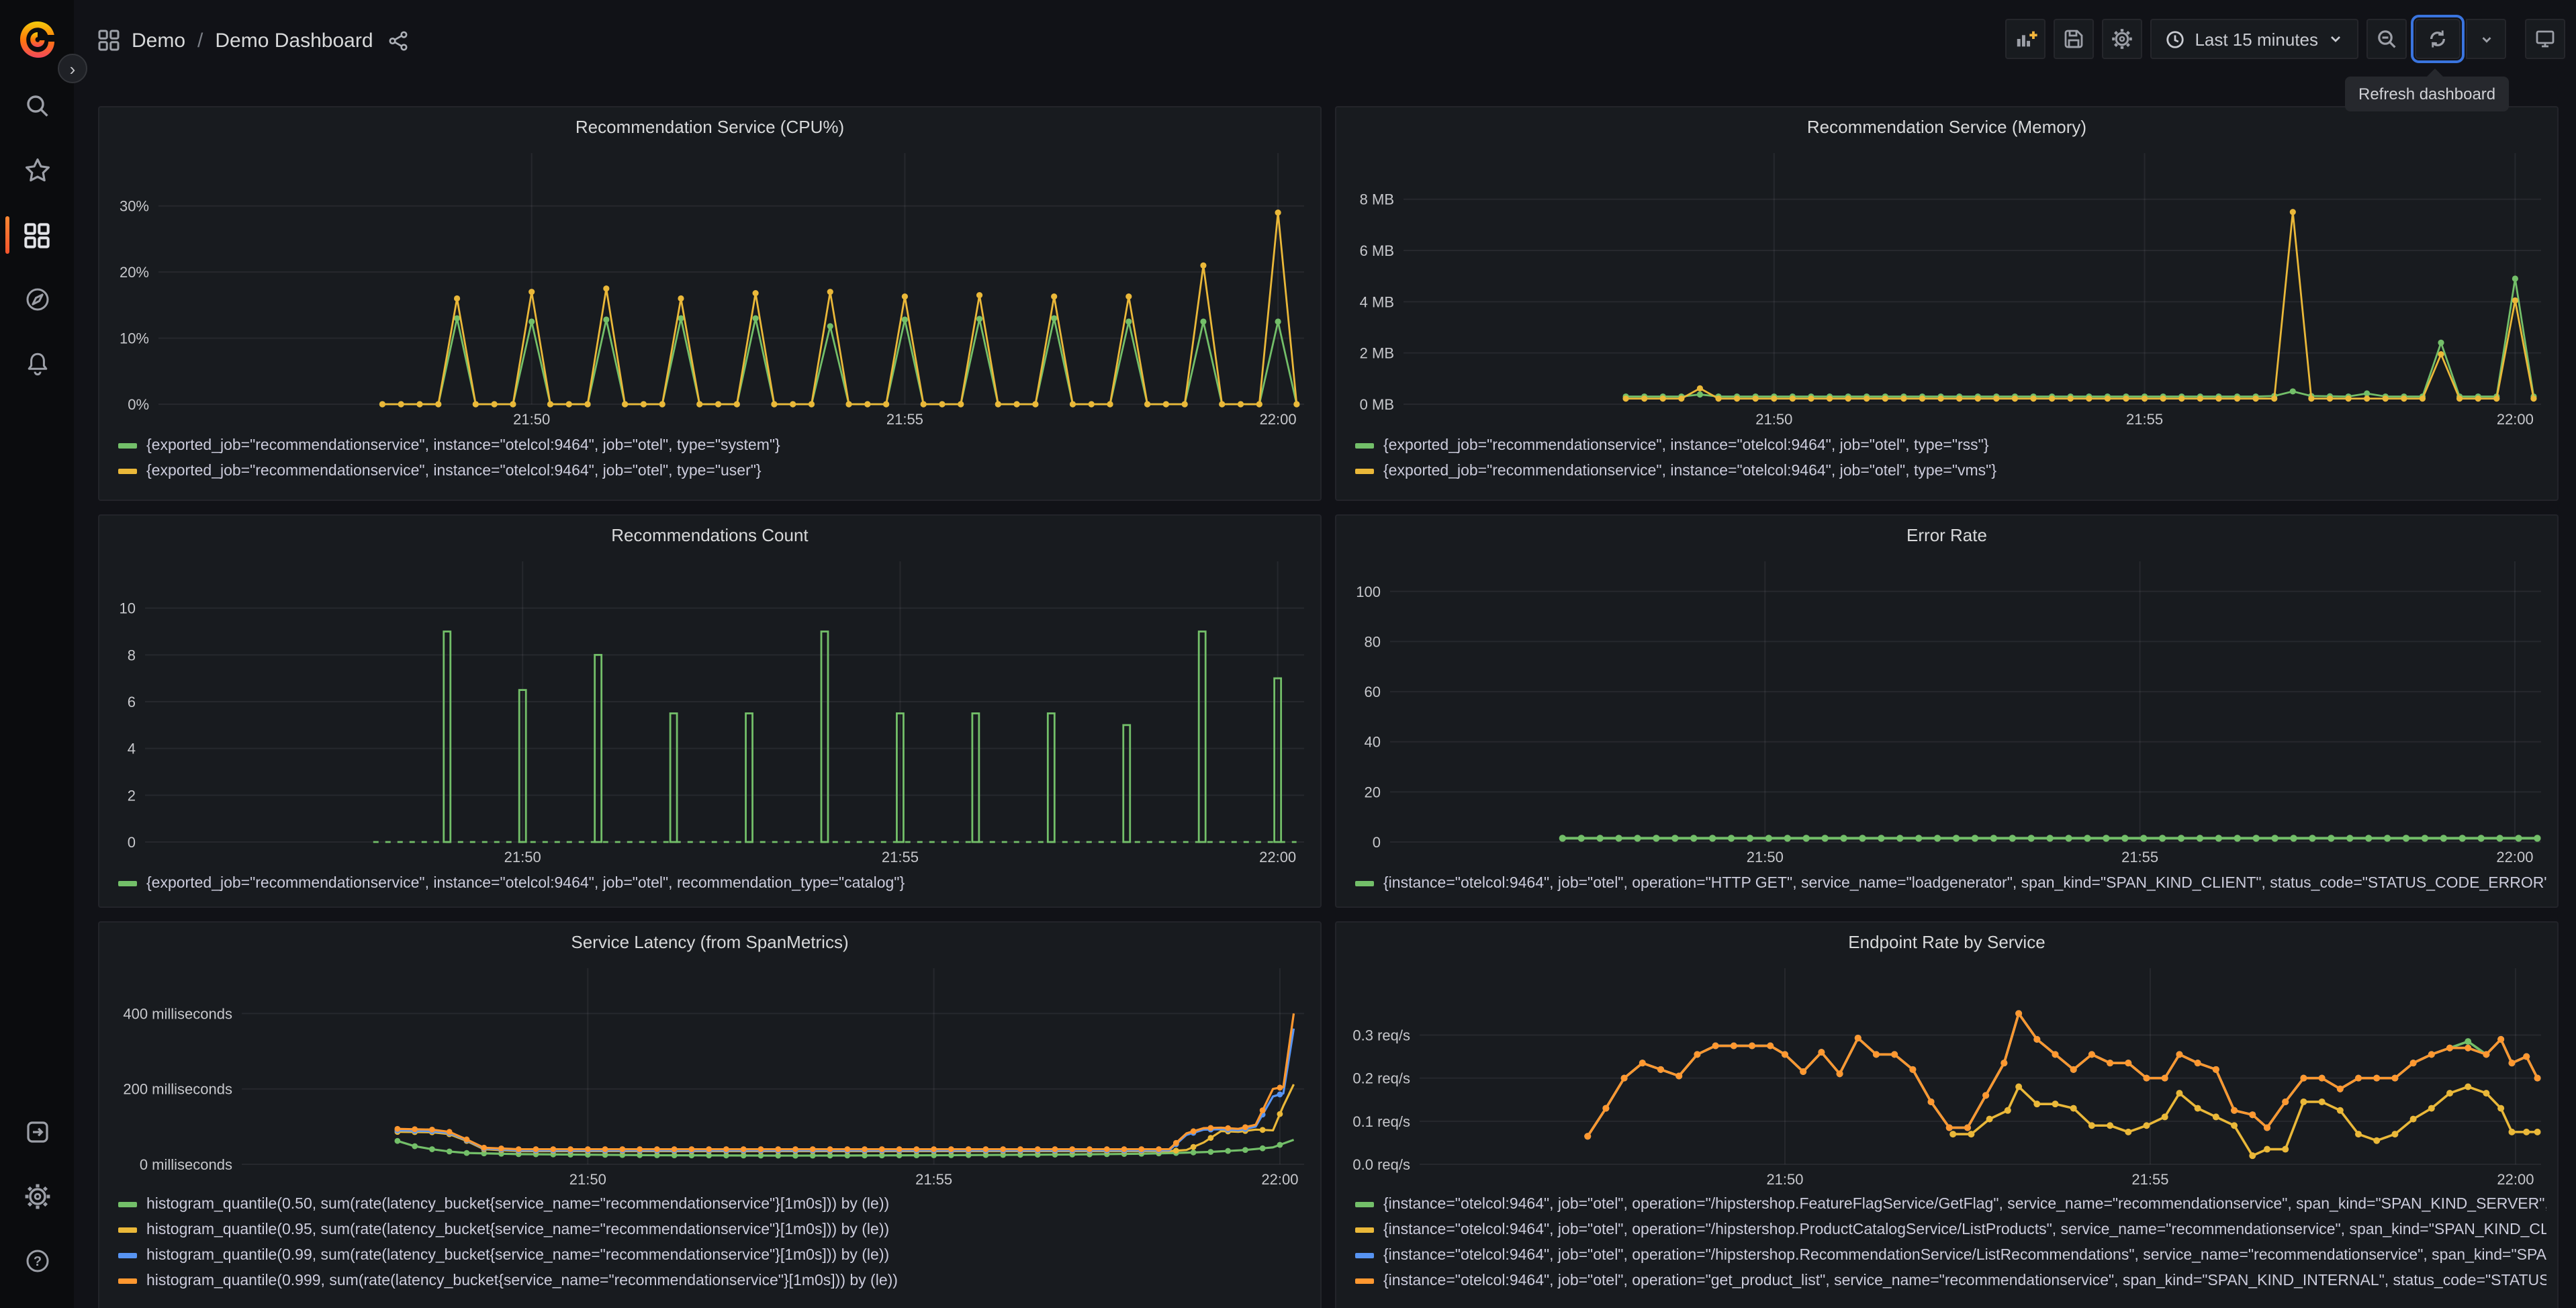  I want to click on bell-icon, so click(37, 364).